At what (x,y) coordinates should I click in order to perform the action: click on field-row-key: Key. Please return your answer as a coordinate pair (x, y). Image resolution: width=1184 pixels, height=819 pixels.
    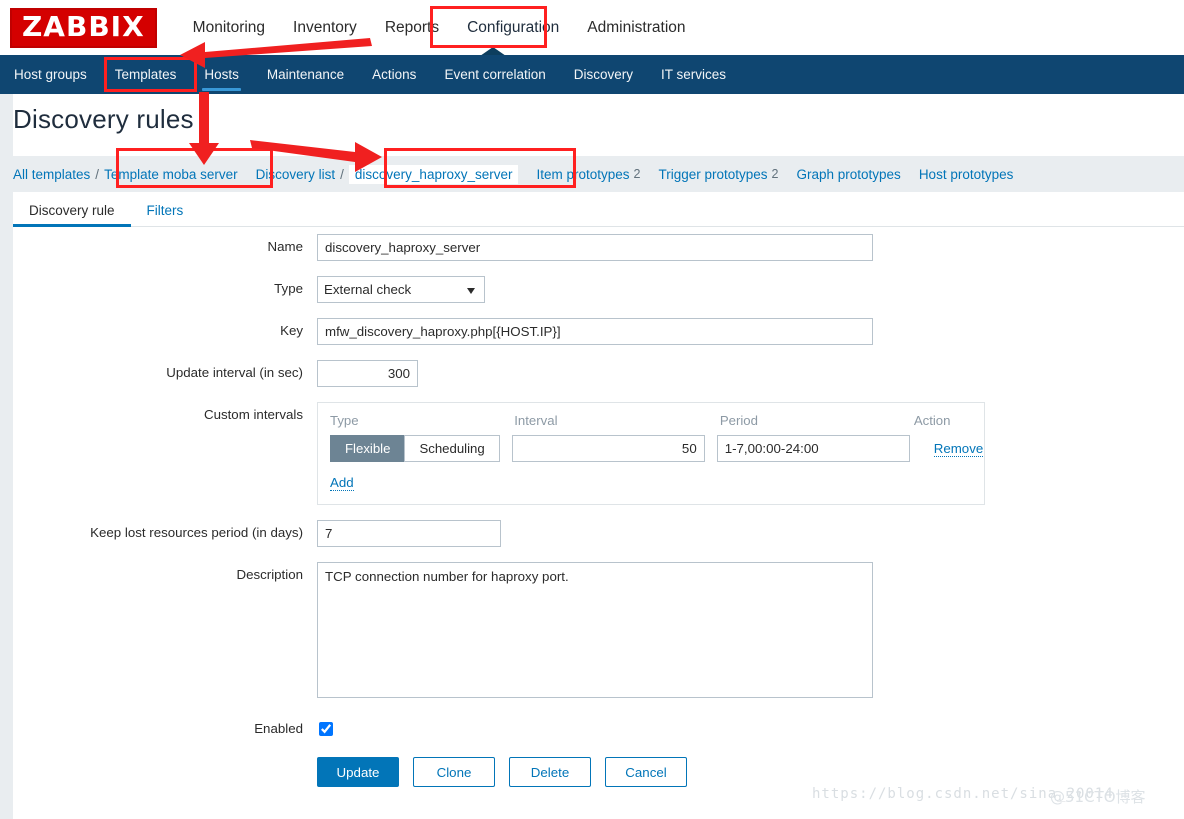
    Looking at the image, I should click on (598, 331).